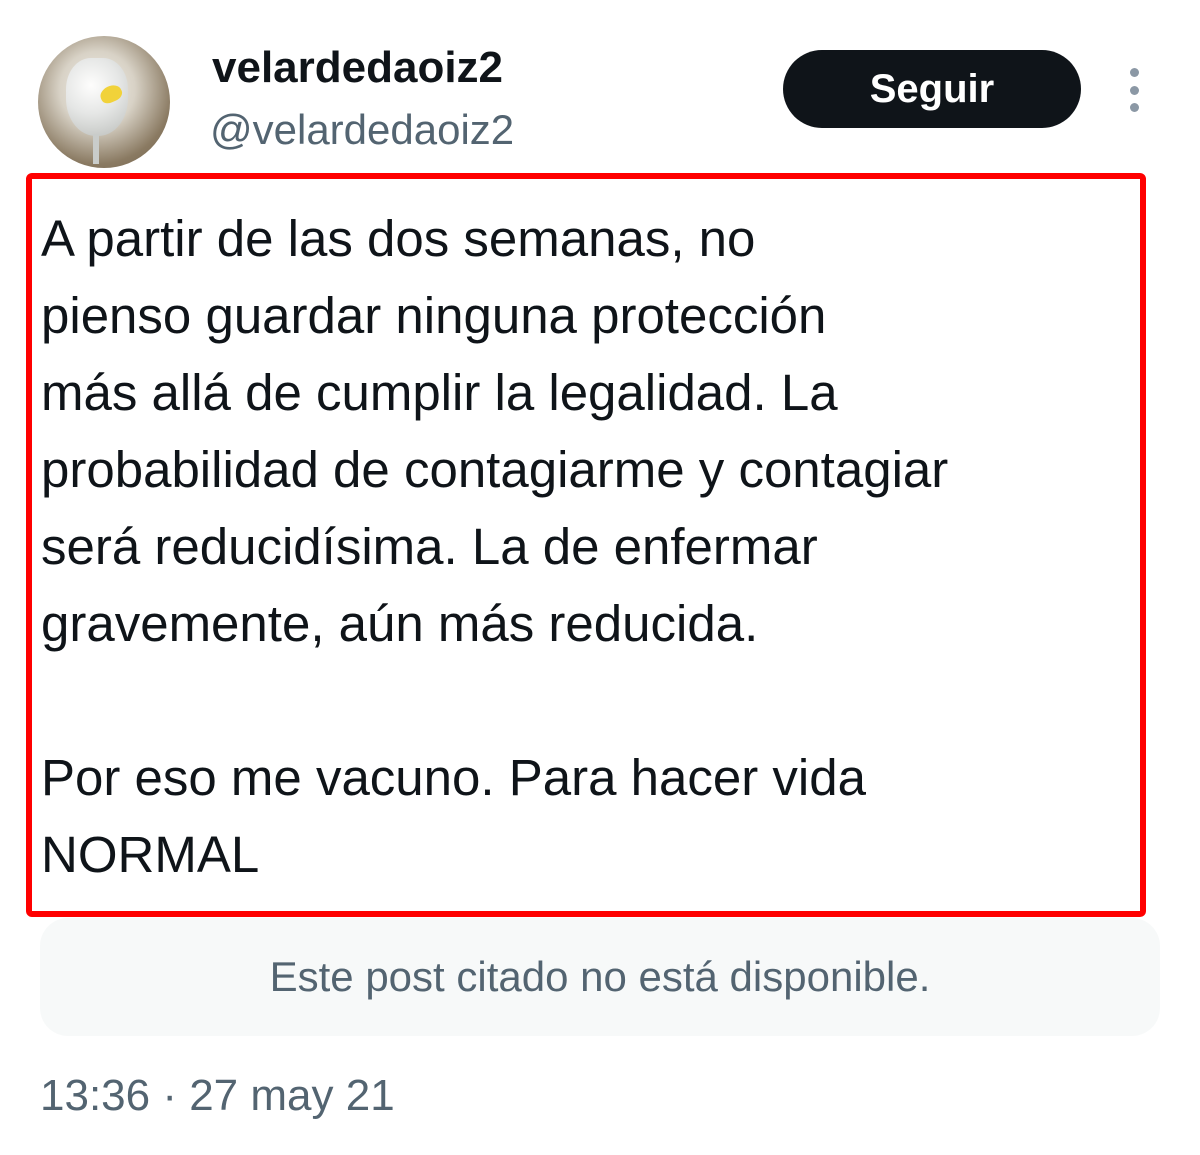  I want to click on author-handle: @velardedaoiz2, so click(362, 130).